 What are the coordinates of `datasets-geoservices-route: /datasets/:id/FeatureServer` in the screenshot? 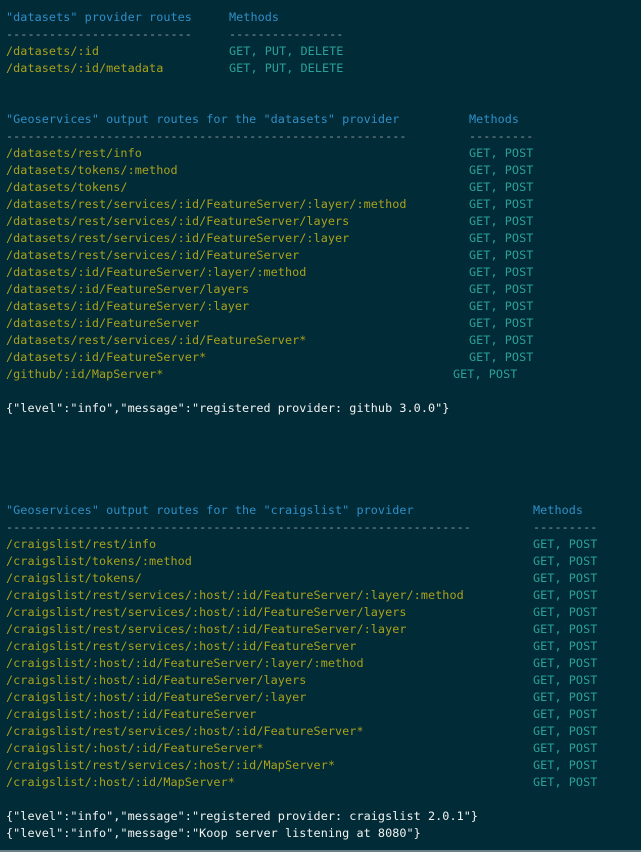 It's located at (103, 323).